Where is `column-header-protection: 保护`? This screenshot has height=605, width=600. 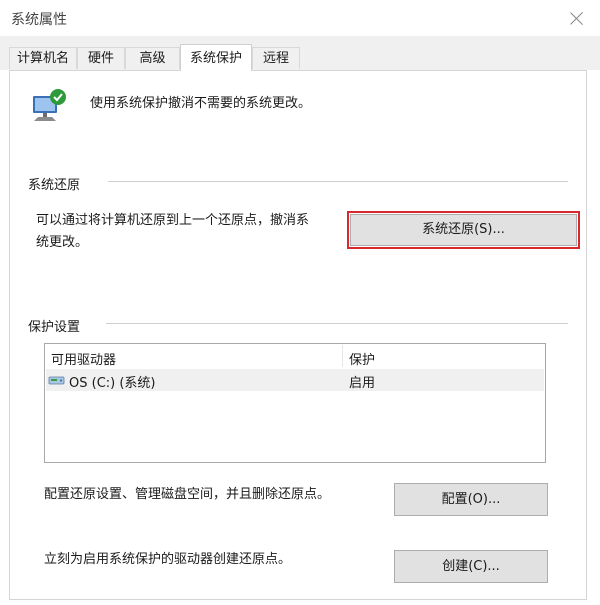
column-header-protection: 保护 is located at coordinates (362, 358).